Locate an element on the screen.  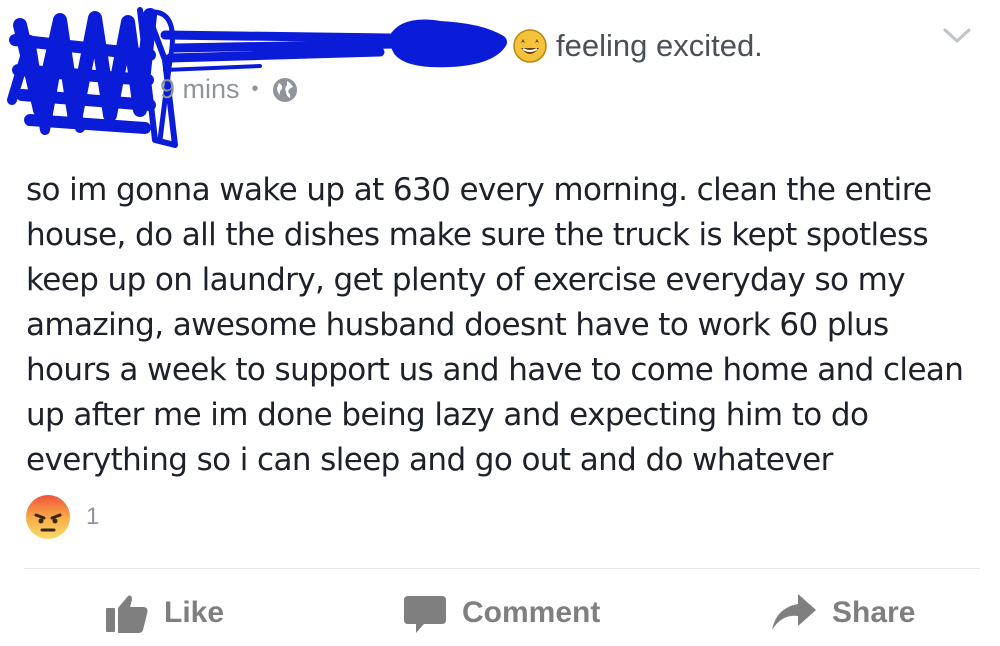
reaction-count: 1 is located at coordinates (93, 516).